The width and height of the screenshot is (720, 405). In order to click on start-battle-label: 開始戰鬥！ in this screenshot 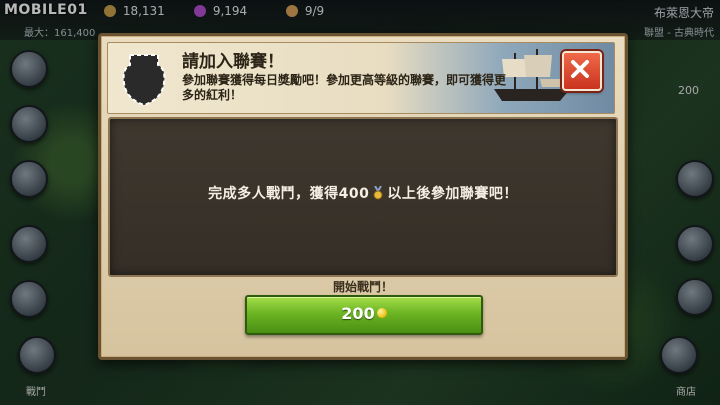, I will do `click(362, 287)`.